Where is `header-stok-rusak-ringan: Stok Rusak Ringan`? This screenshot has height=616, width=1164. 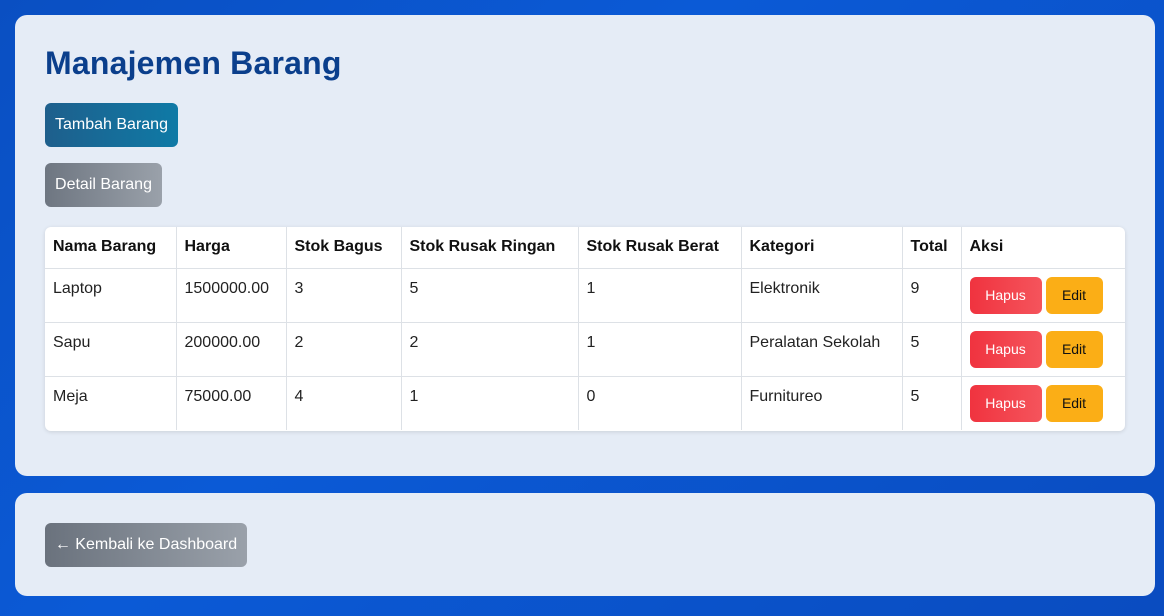 header-stok-rusak-ringan: Stok Rusak Ringan is located at coordinates (490, 248).